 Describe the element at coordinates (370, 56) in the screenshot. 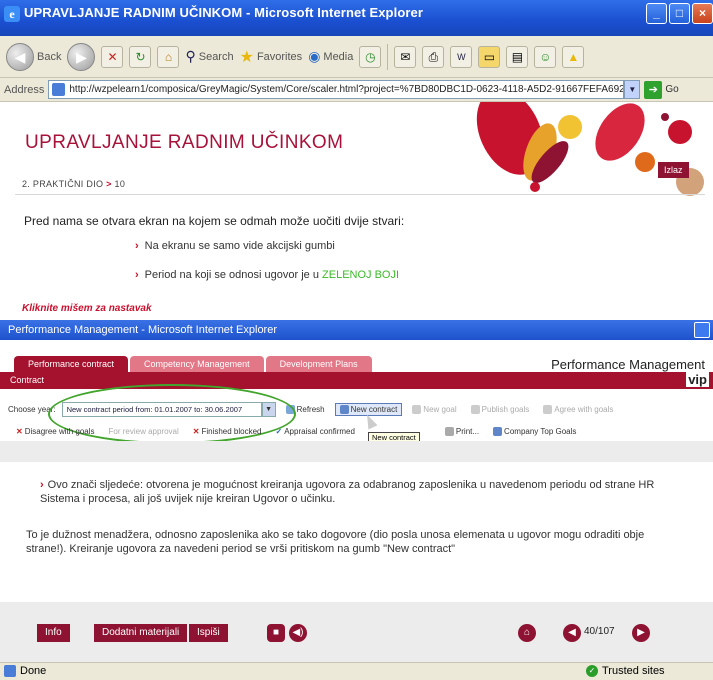

I see `history-icon: ◷` at that location.